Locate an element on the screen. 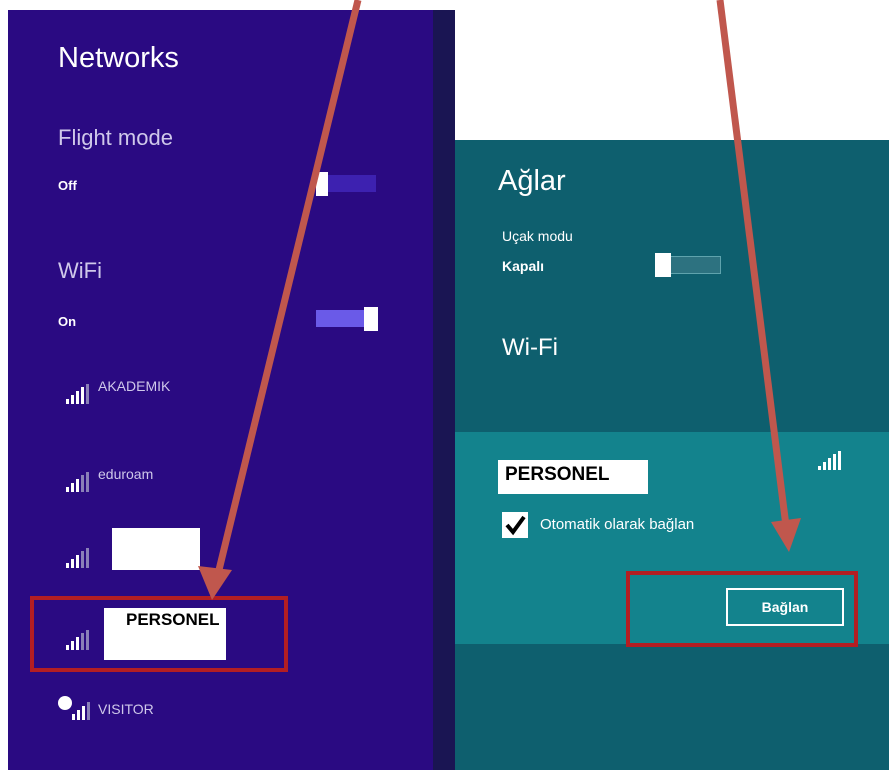 The image size is (889, 780). arrow-head-left is located at coordinates (215, 583).